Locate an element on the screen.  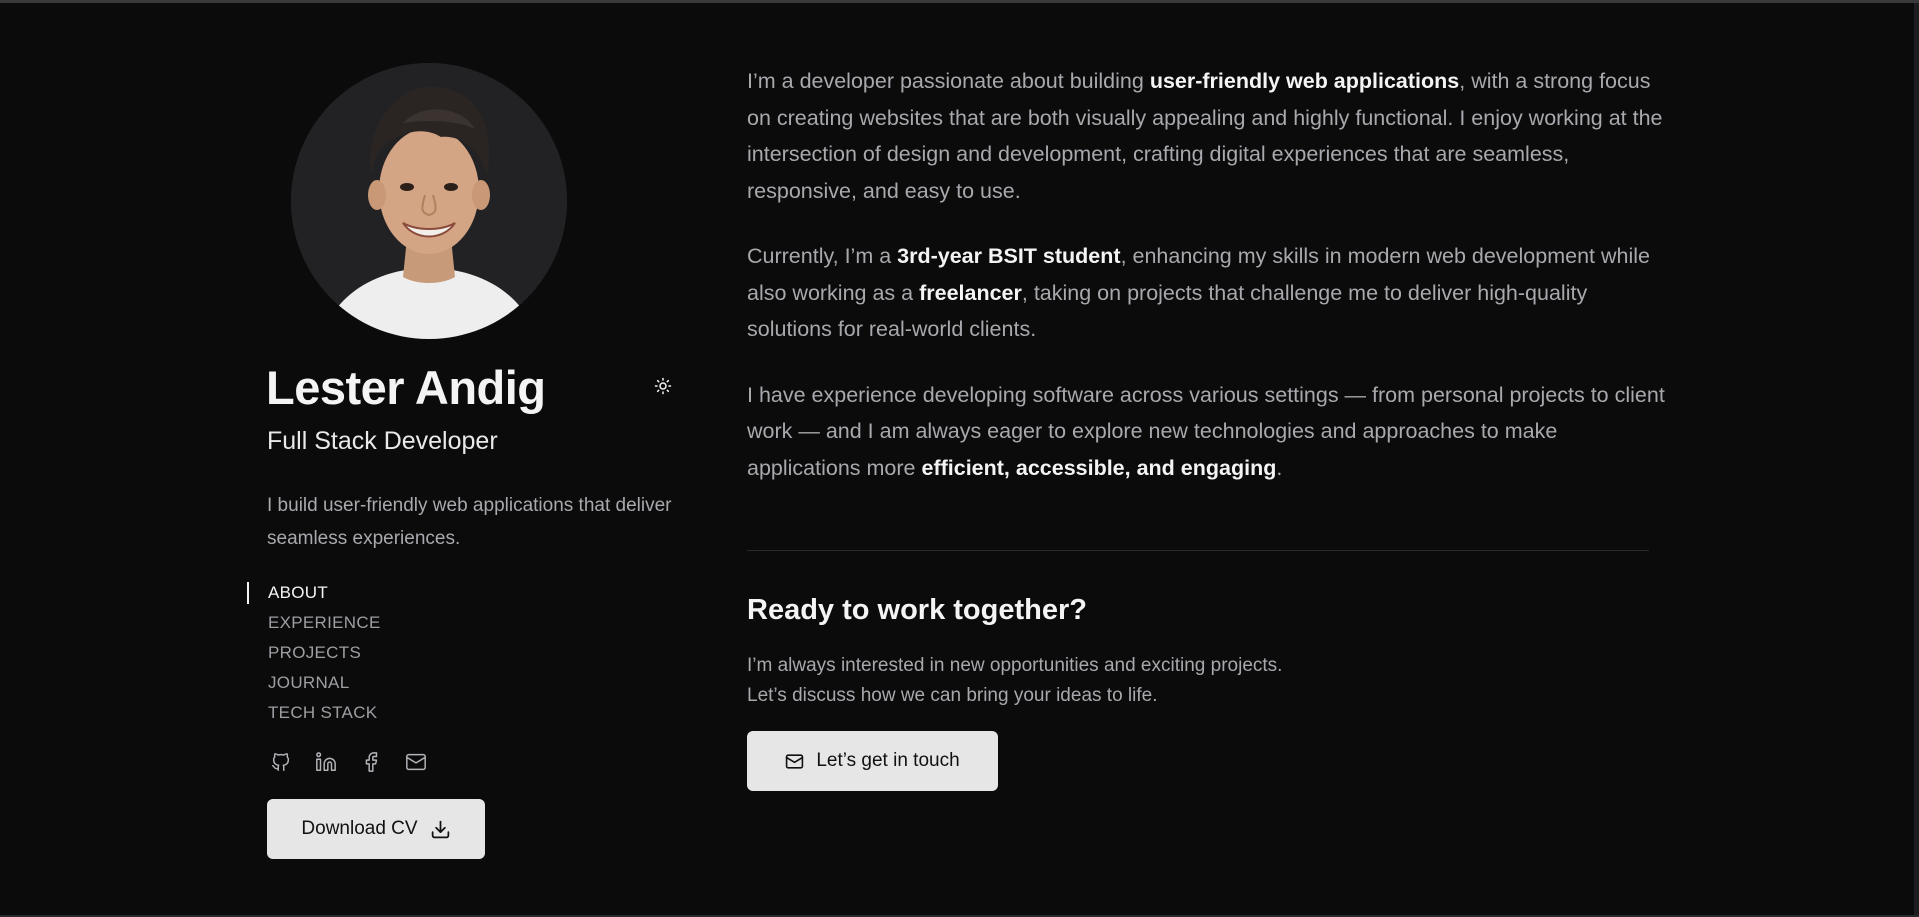
avatar is located at coordinates (429, 201).